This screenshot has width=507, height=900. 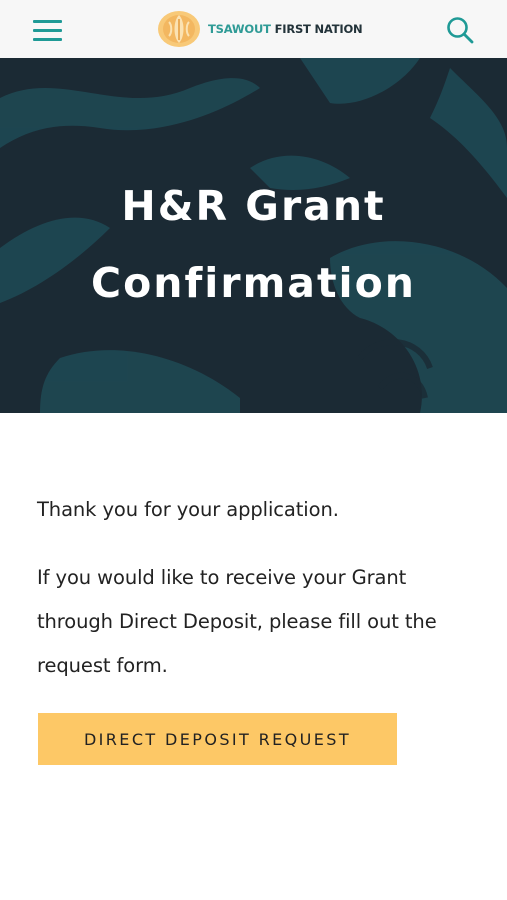 I want to click on thank-you-text: Thank you for your application., so click(x=188, y=509).